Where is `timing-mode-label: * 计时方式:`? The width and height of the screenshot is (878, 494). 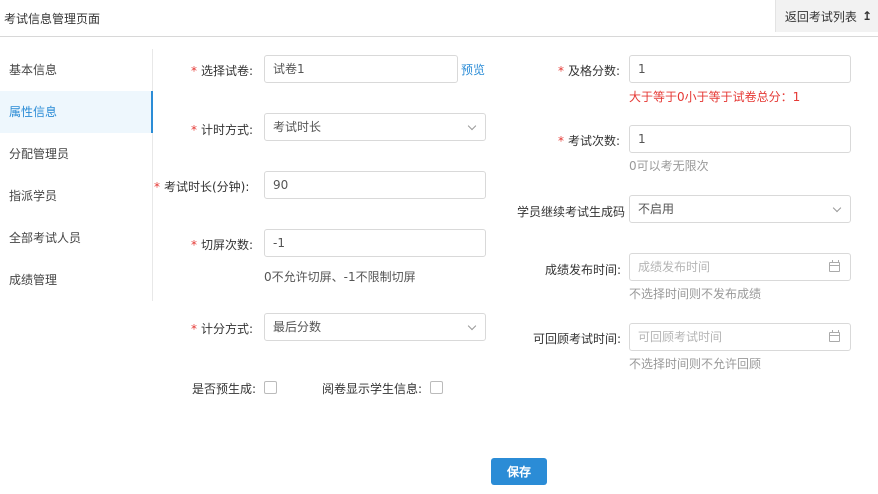
timing-mode-label: * 计时方式: is located at coordinates (222, 129).